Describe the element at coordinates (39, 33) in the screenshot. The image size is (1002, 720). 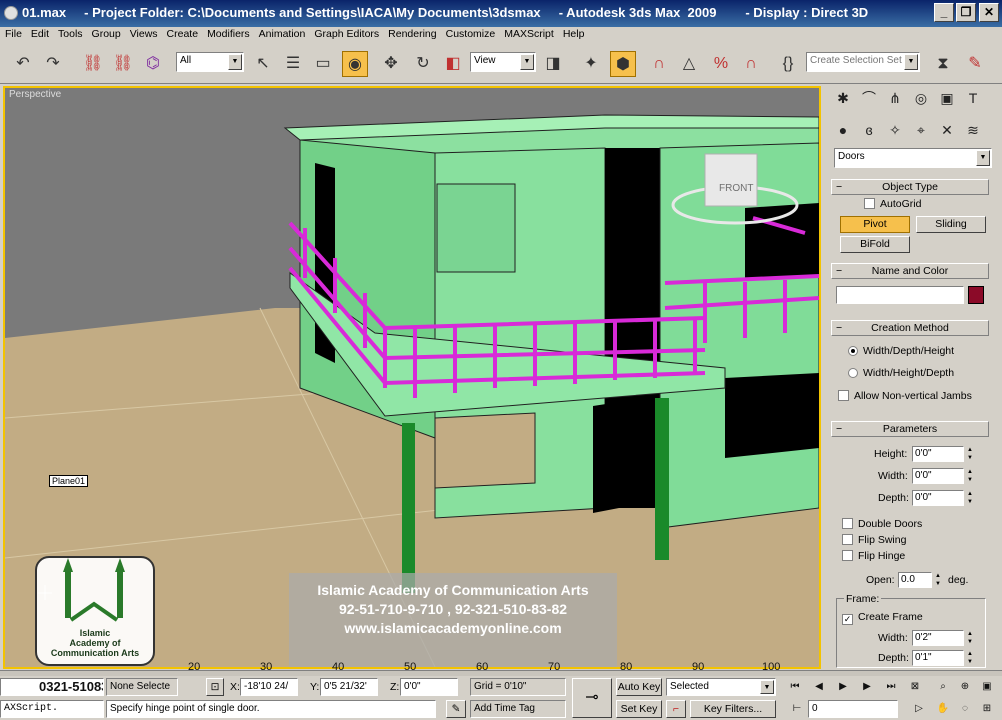
I see `menu-edit: Edit` at that location.